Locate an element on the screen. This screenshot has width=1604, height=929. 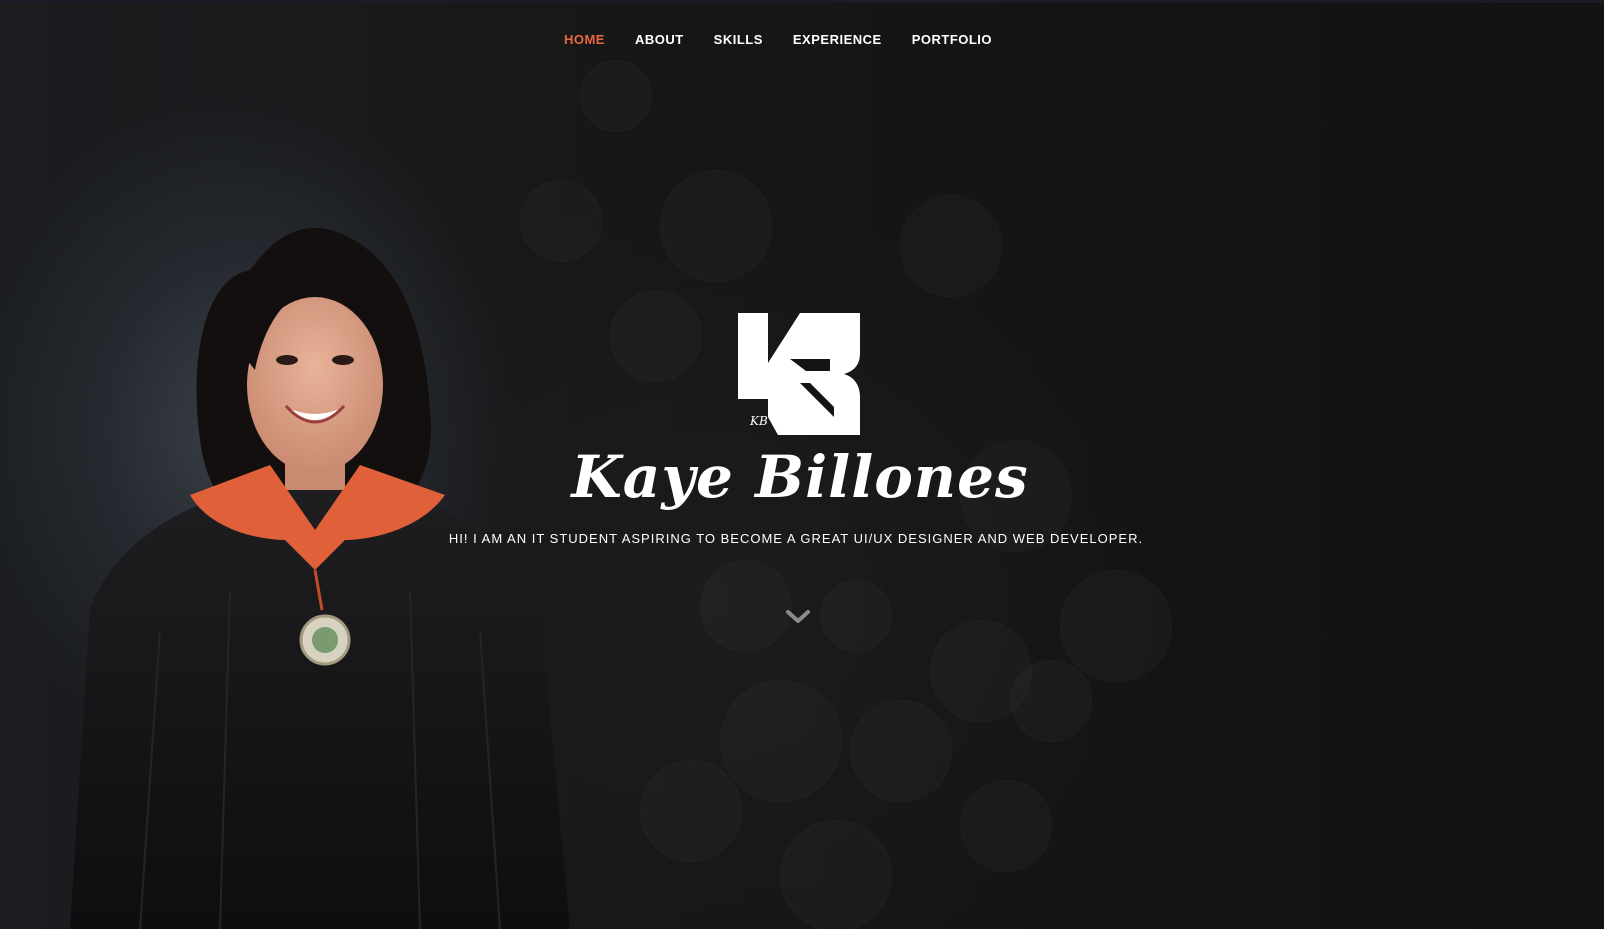
nav-experience: EXPERIENCE is located at coordinates (837, 39).